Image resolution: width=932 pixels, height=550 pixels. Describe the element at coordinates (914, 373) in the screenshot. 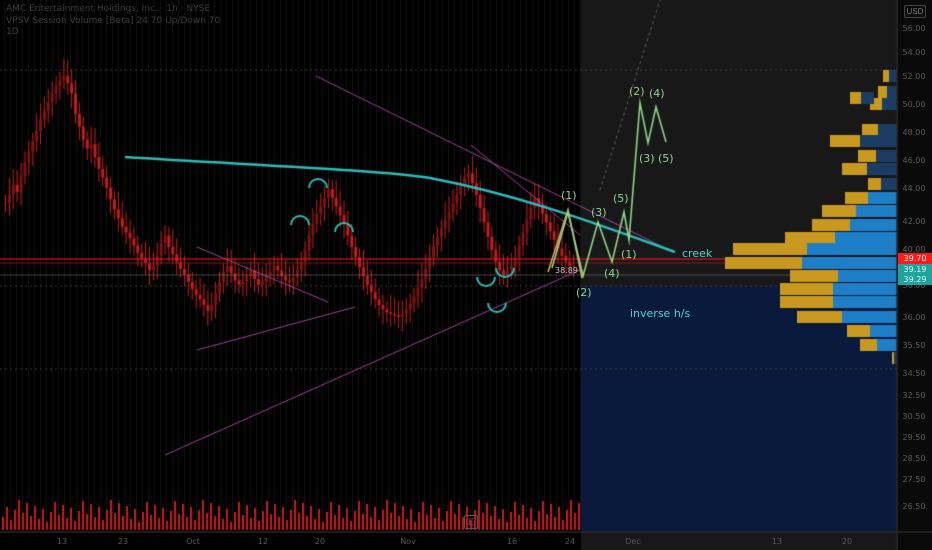

I see `y-tick-label: 34.50` at that location.